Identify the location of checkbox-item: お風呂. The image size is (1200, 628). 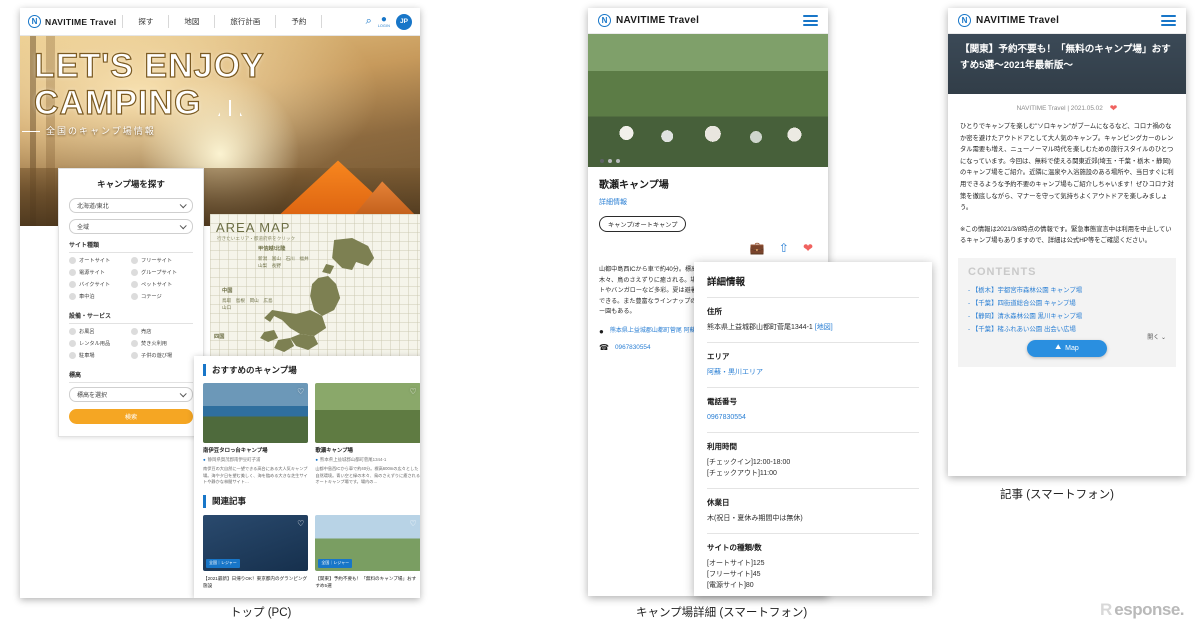
(100, 331).